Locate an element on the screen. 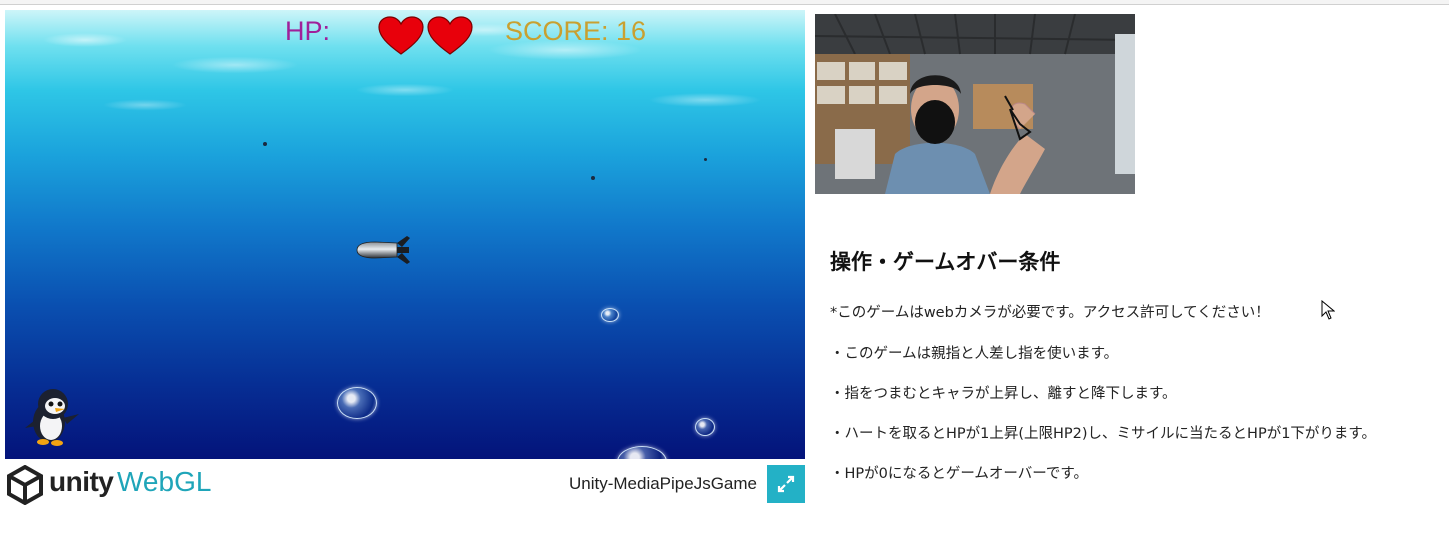  page-top-border is located at coordinates (724, 2).